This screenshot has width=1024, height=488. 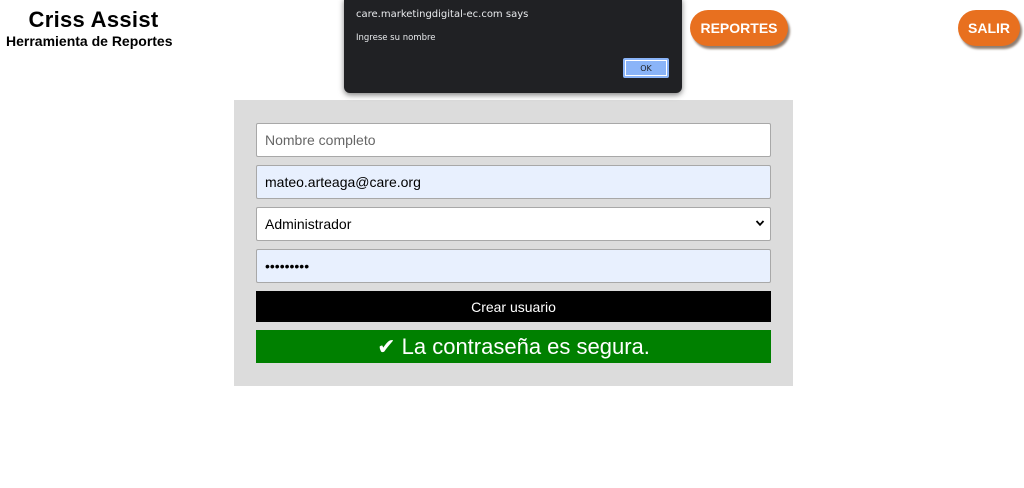 What do you see at coordinates (513, 140) in the screenshot?
I see `name-input` at bounding box center [513, 140].